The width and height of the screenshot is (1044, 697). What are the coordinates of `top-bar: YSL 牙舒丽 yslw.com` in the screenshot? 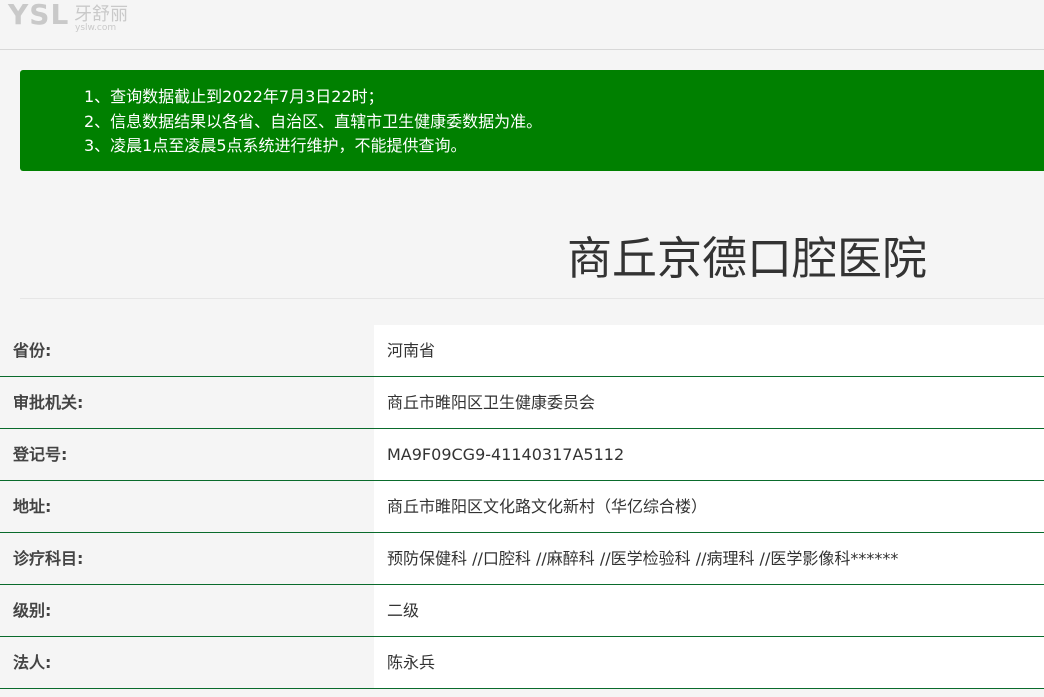 It's located at (522, 25).